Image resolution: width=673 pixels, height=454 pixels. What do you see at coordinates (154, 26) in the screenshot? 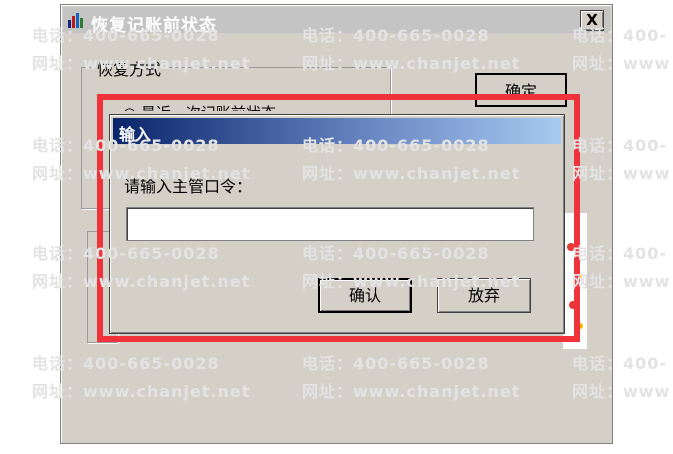
I see `window-title: 恢复记账前状态` at bounding box center [154, 26].